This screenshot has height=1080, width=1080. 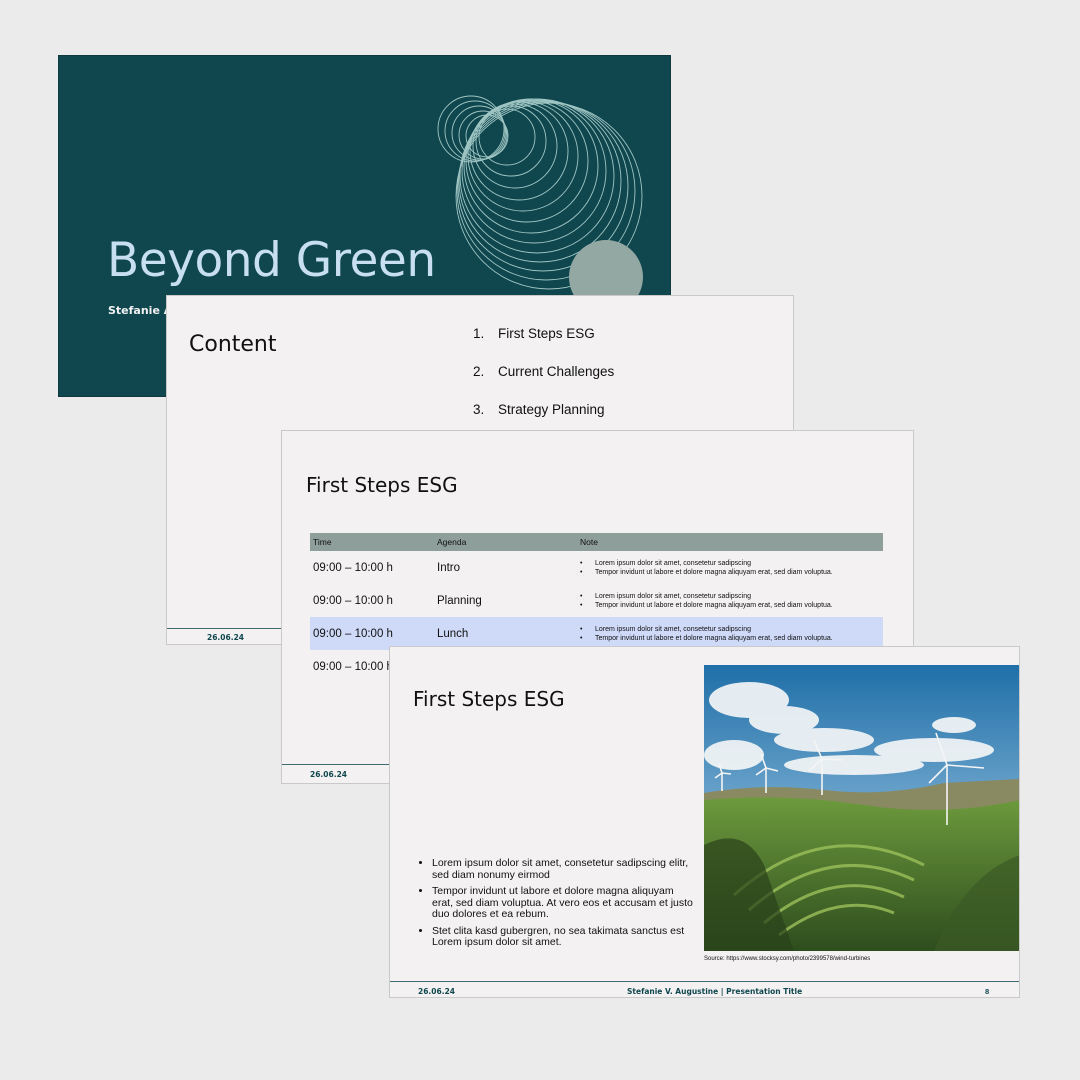 I want to click on page-number: 8, so click(x=987, y=991).